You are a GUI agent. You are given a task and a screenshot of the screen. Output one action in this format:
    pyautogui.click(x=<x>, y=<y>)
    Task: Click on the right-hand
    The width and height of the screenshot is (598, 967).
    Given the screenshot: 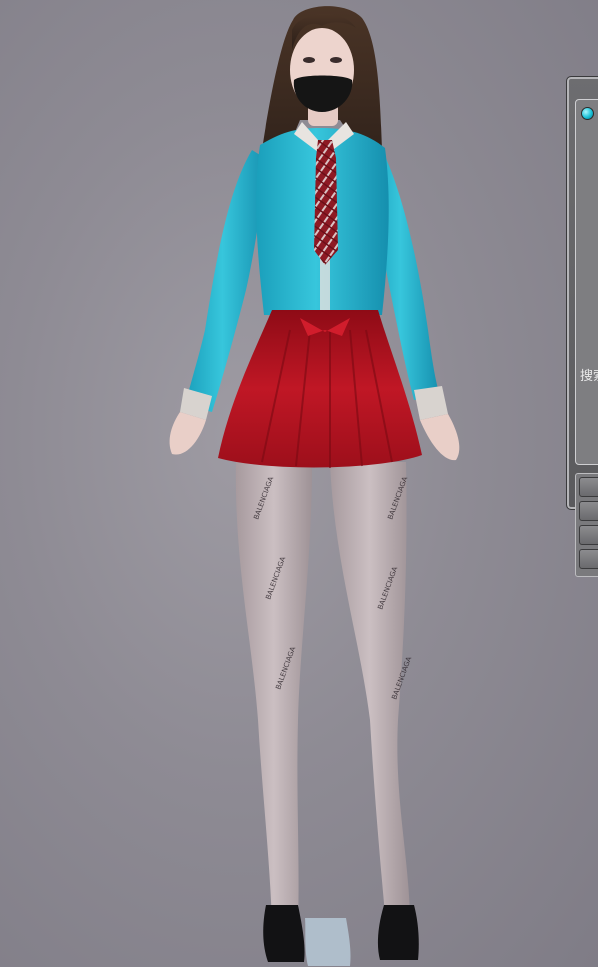 What is the action you would take?
    pyautogui.click(x=440, y=437)
    